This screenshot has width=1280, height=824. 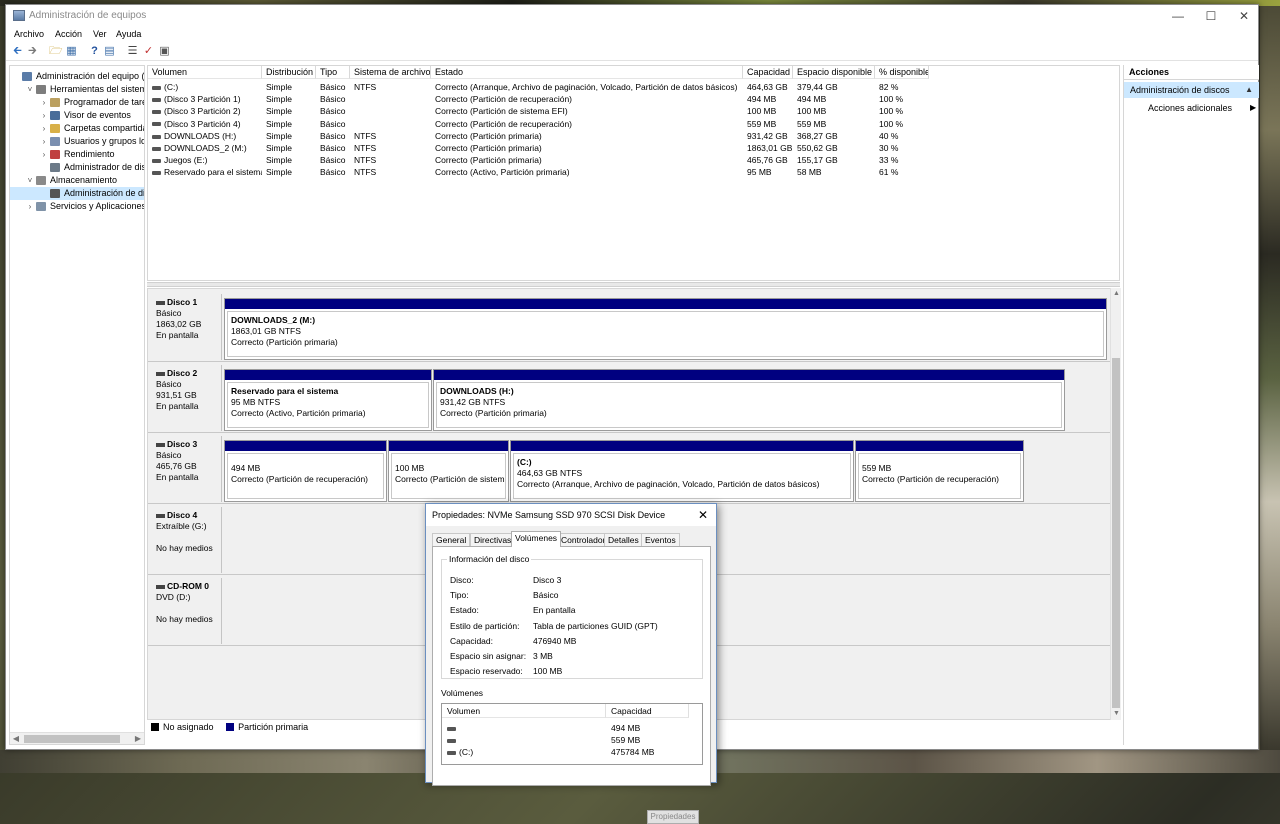 What do you see at coordinates (77, 154) in the screenshot?
I see `tree-item: › Rendimiento` at bounding box center [77, 154].